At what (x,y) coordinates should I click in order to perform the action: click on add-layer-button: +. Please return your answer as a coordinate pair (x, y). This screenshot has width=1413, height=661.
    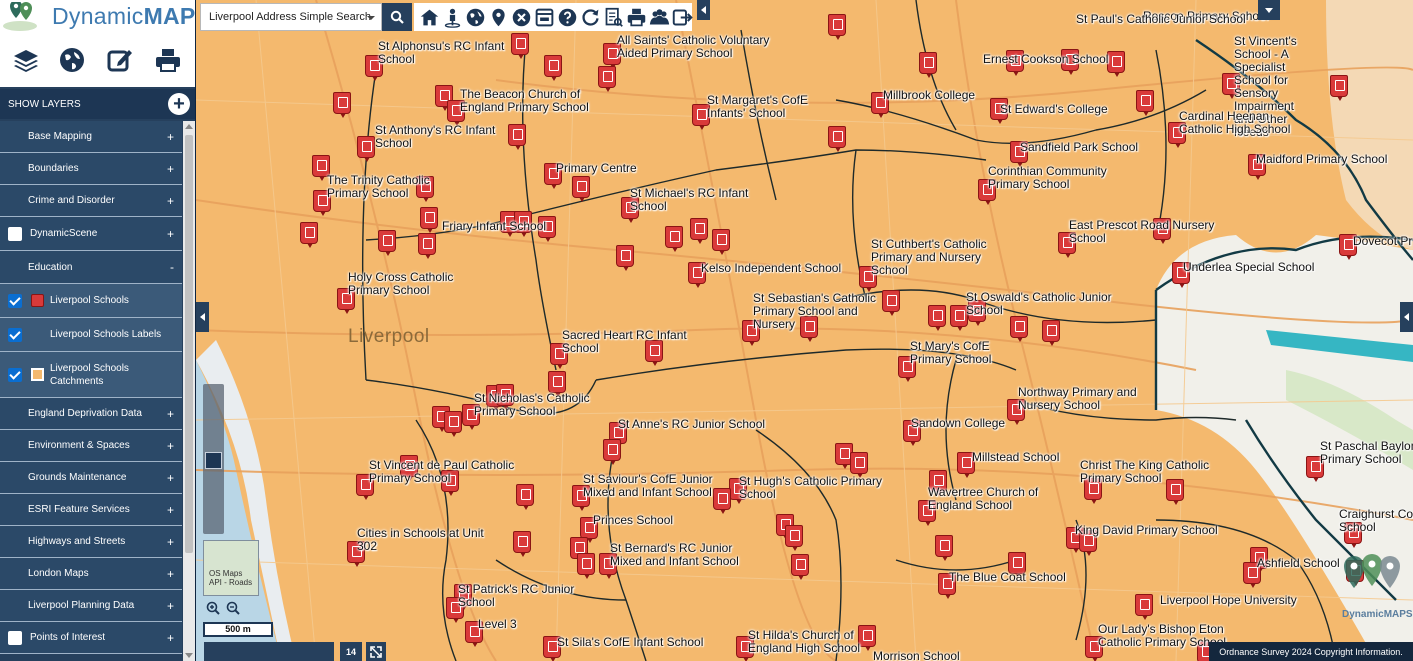
    Looking at the image, I should click on (179, 104).